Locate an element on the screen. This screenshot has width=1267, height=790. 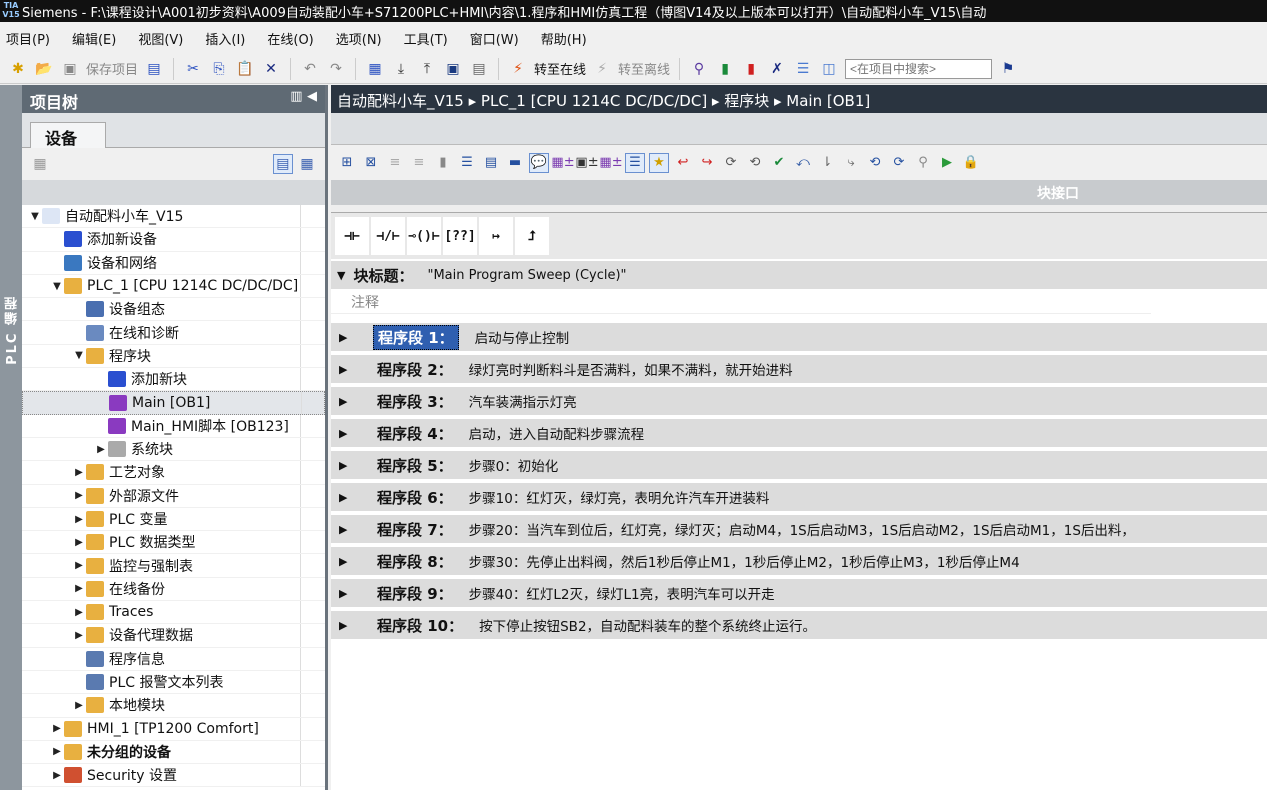
go-online-icon: ⚡ is located at coordinates (518, 69).